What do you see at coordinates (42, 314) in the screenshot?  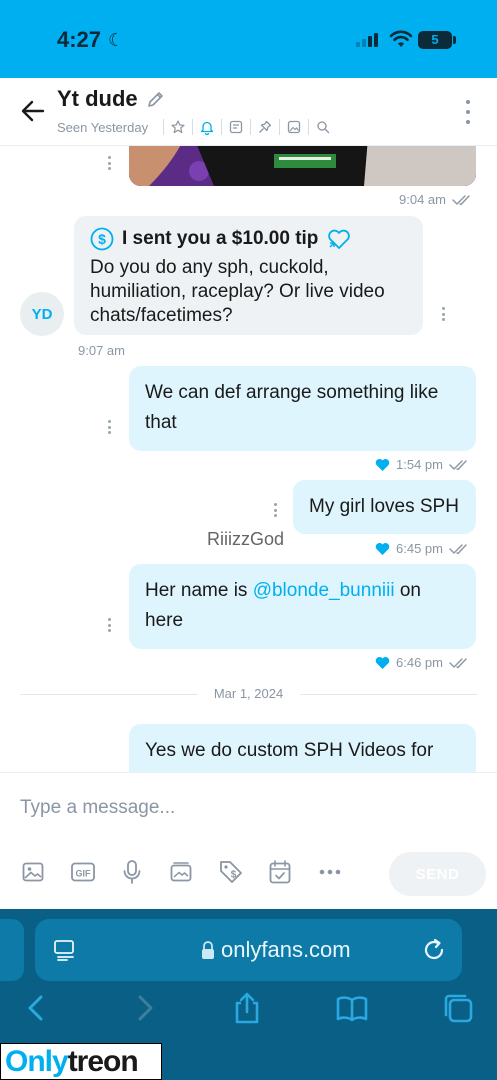 I see `avatar: YD` at bounding box center [42, 314].